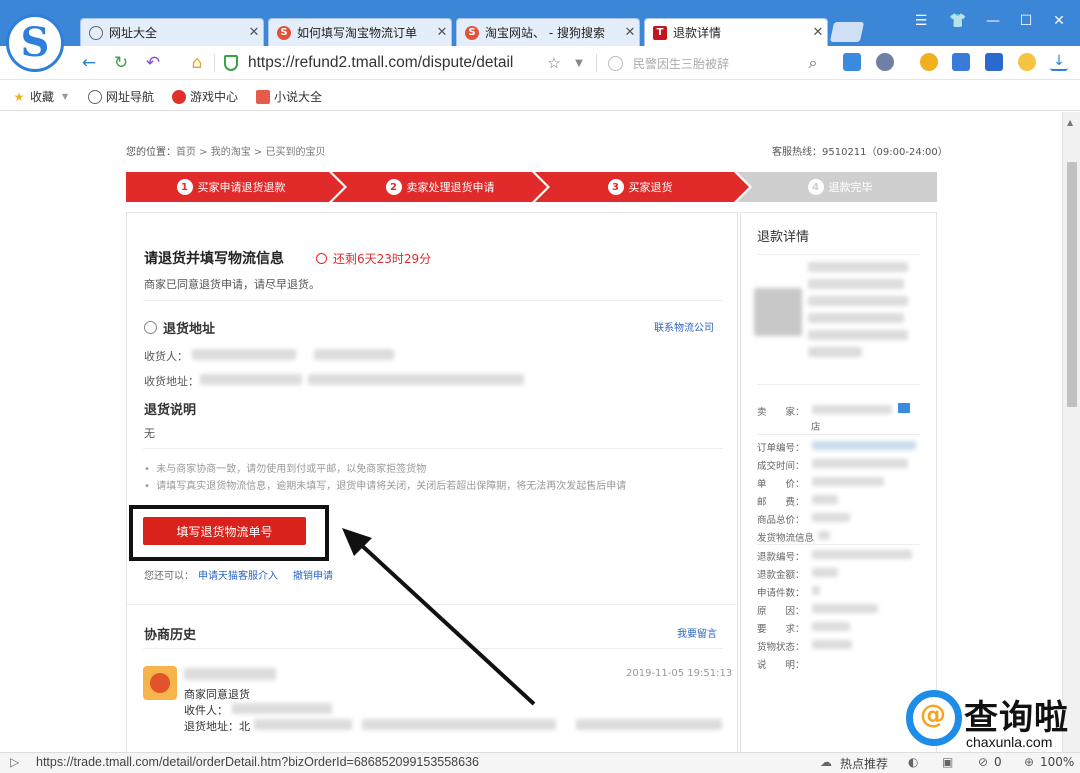 The height and width of the screenshot is (773, 1080). What do you see at coordinates (929, 62) in the screenshot?
I see `key-icon` at bounding box center [929, 62].